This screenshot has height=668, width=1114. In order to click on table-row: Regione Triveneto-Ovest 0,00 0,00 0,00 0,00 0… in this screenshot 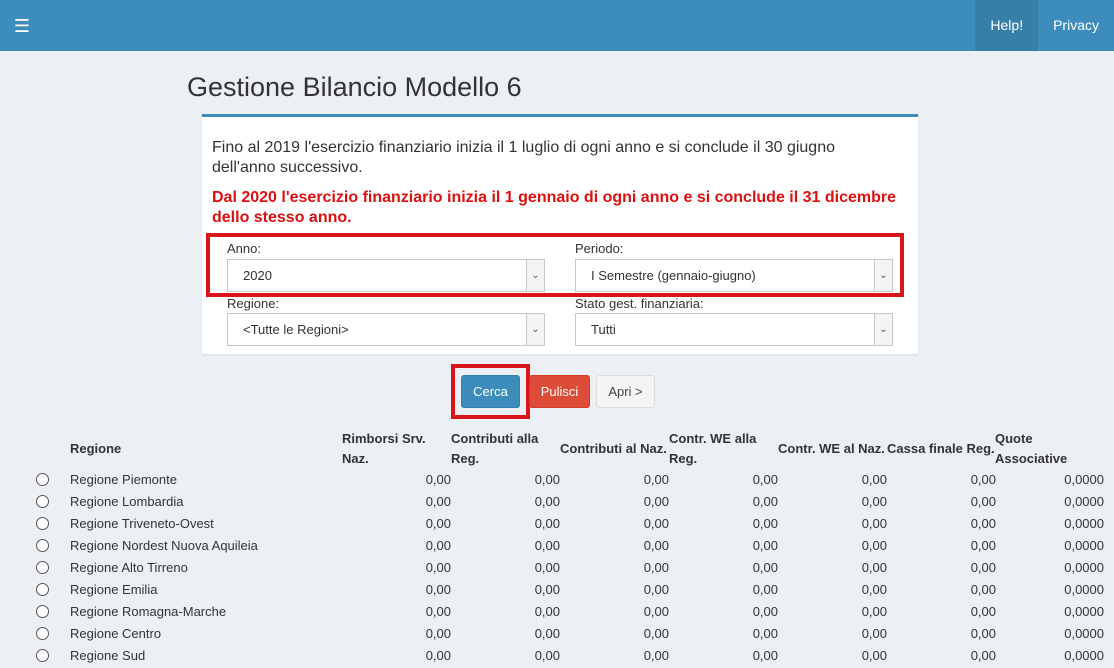, I will do `click(557, 525)`.